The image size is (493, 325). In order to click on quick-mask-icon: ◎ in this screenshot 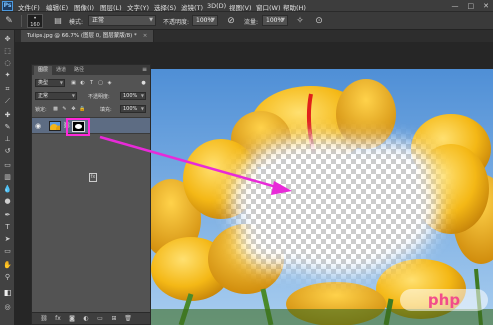, I will do `click(7, 307)`.